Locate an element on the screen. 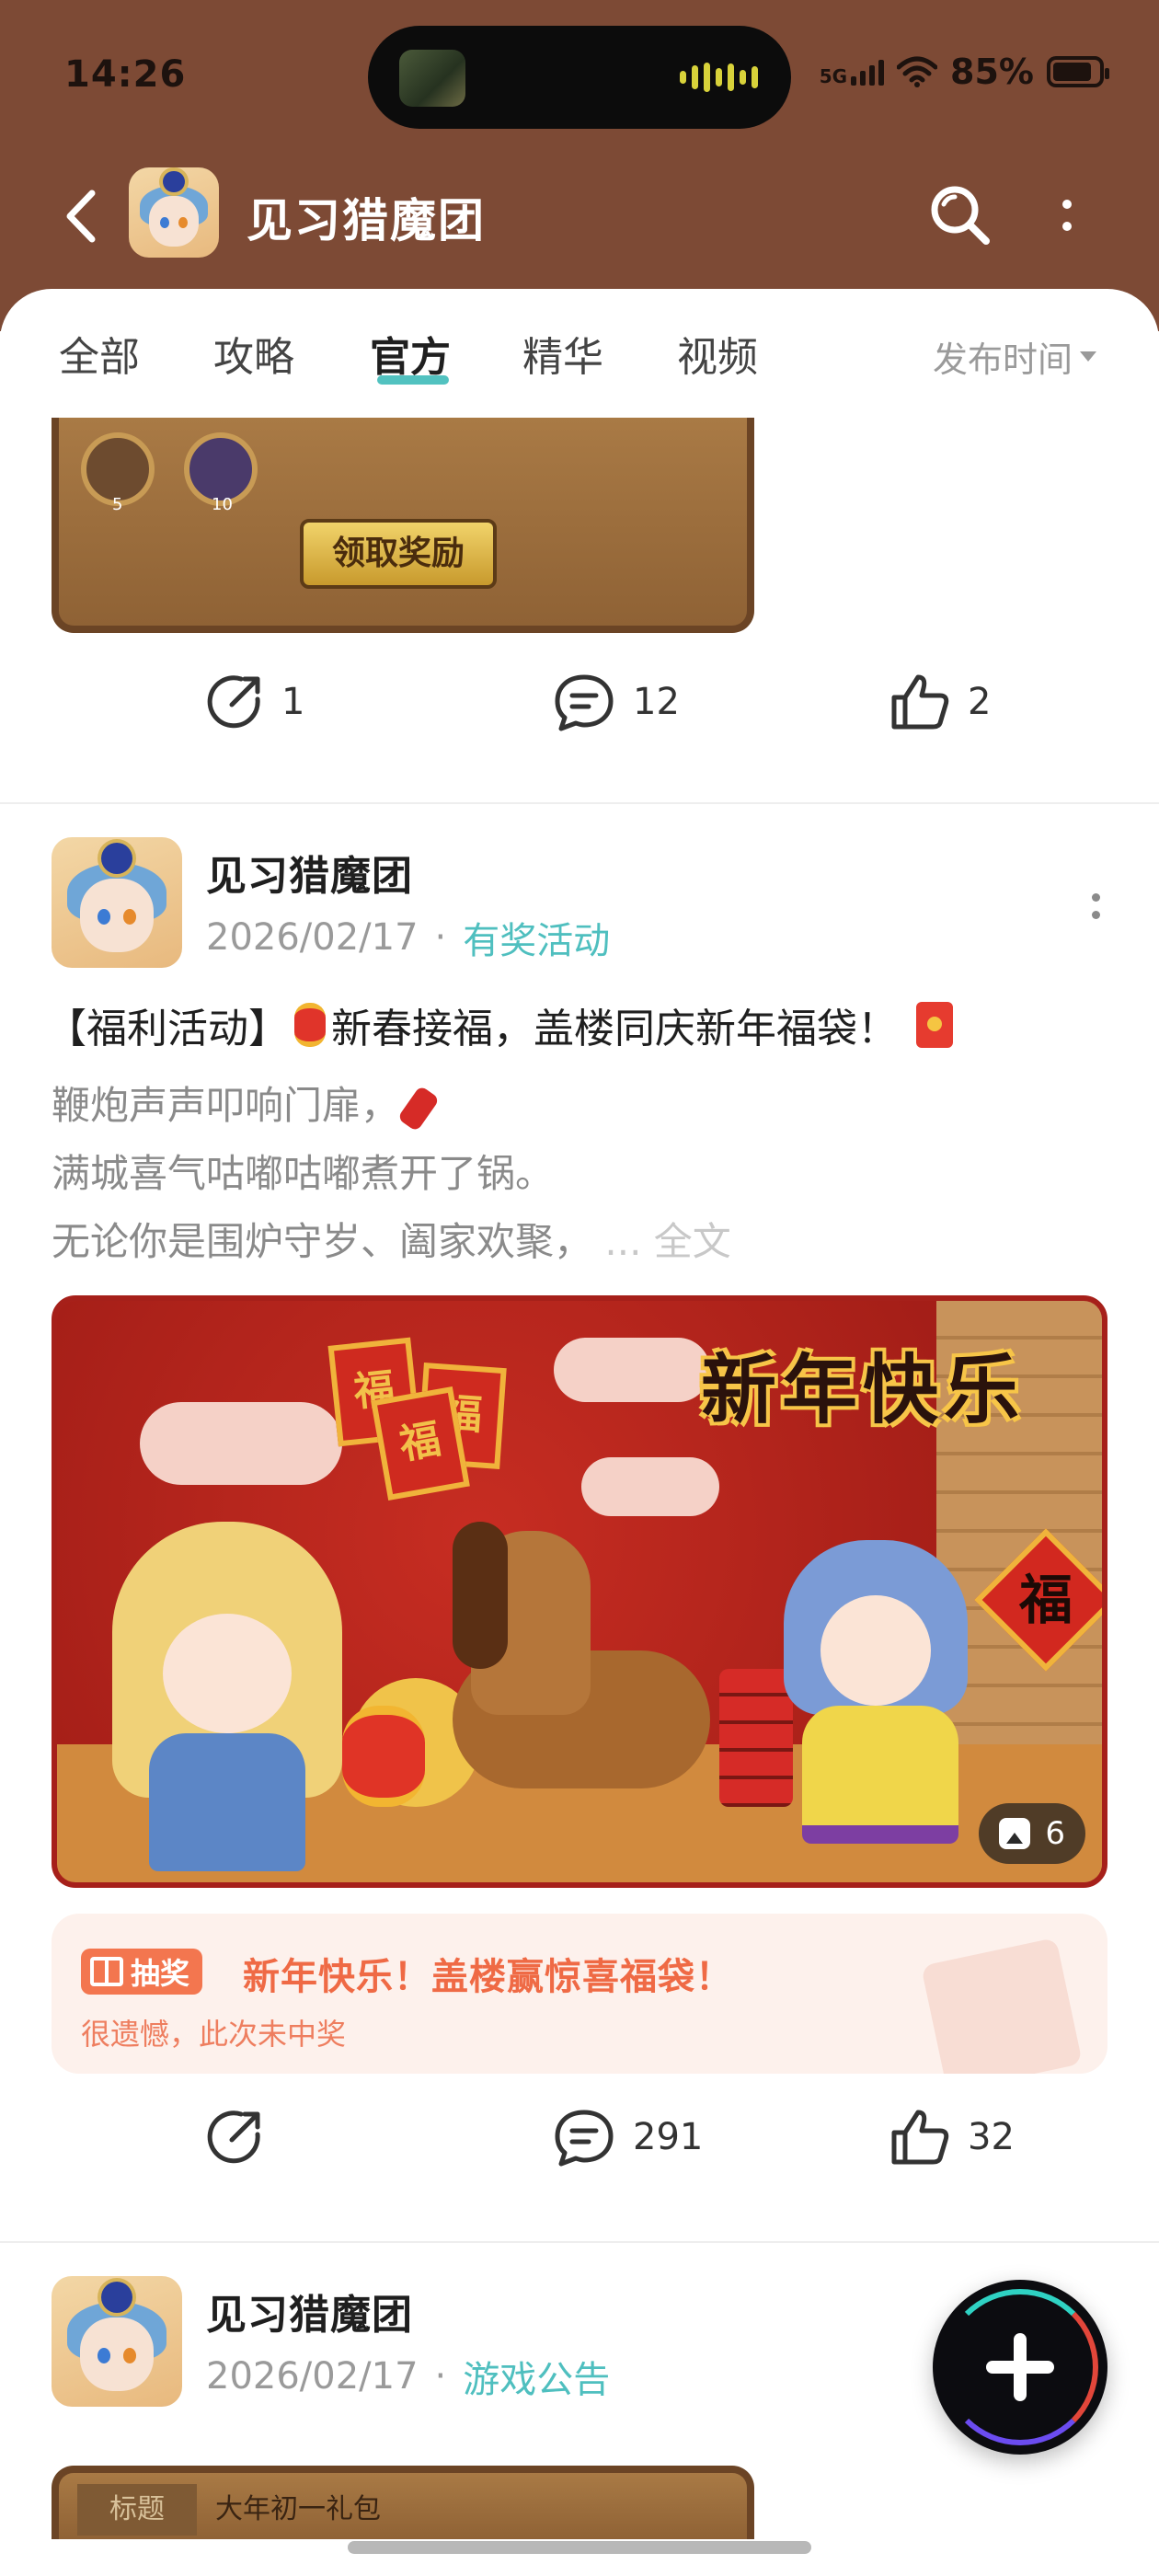  post-excerpt-line: 鞭炮声声叩响门扉， is located at coordinates (246, 1103).